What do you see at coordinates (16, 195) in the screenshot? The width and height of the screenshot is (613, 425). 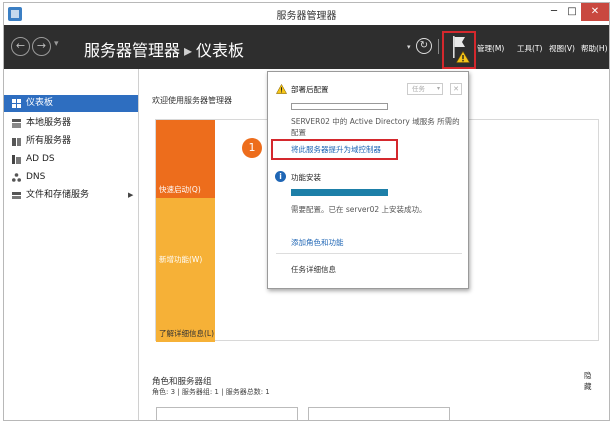 I see `file-storage-icon` at bounding box center [16, 195].